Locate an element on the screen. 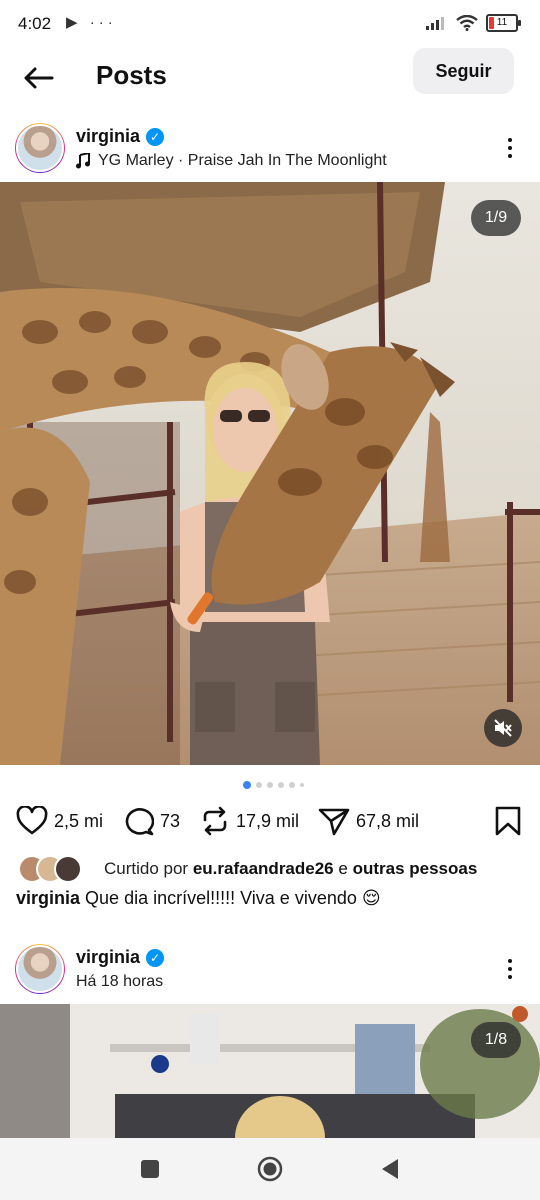  nav-back-button is located at coordinates (390, 1169).